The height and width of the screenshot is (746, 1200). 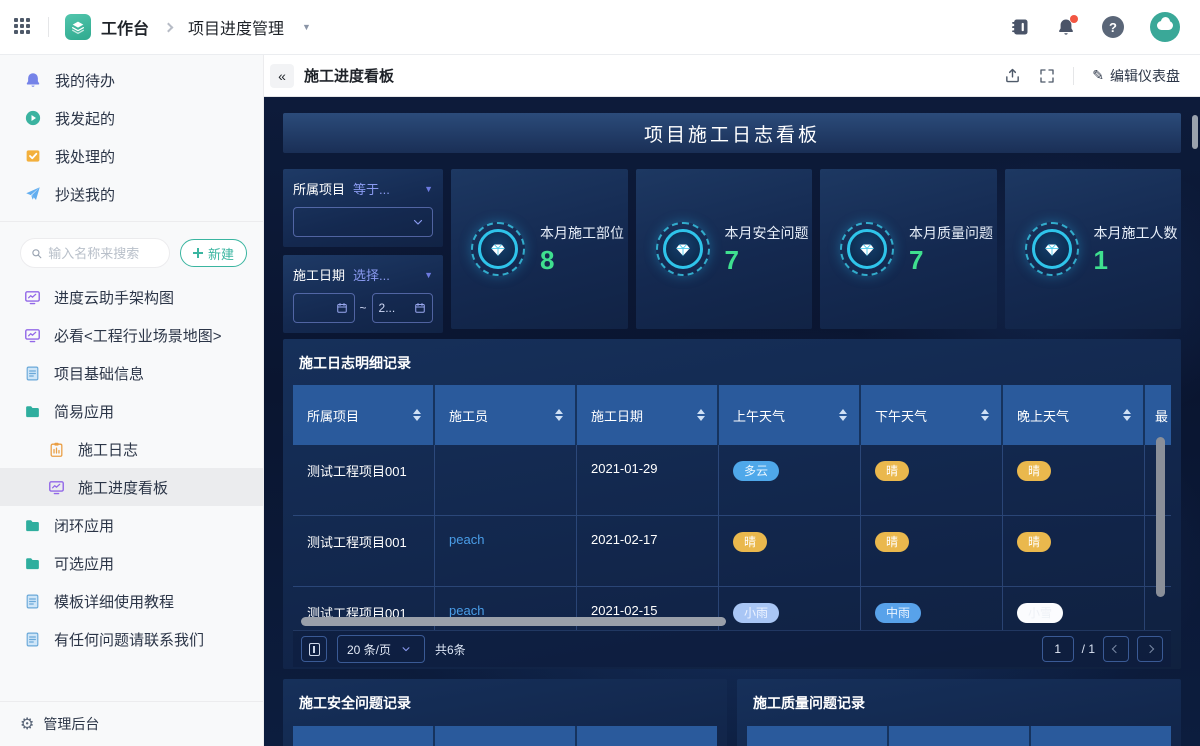 I want to click on sidebar-item-label: 我发起的, so click(x=85, y=119).